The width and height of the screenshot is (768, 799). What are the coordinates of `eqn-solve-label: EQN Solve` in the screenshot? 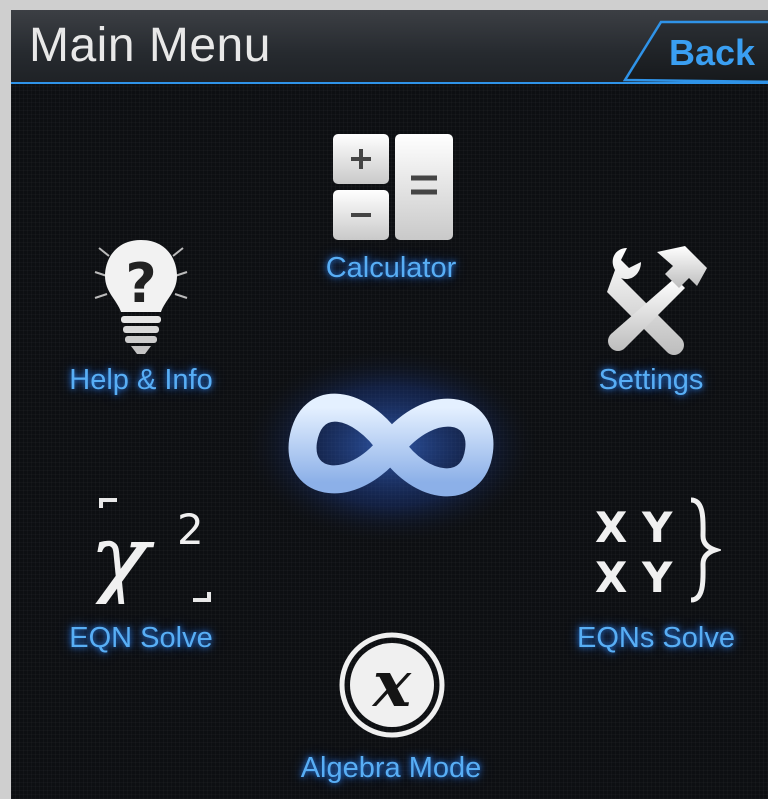 It's located at (141, 638).